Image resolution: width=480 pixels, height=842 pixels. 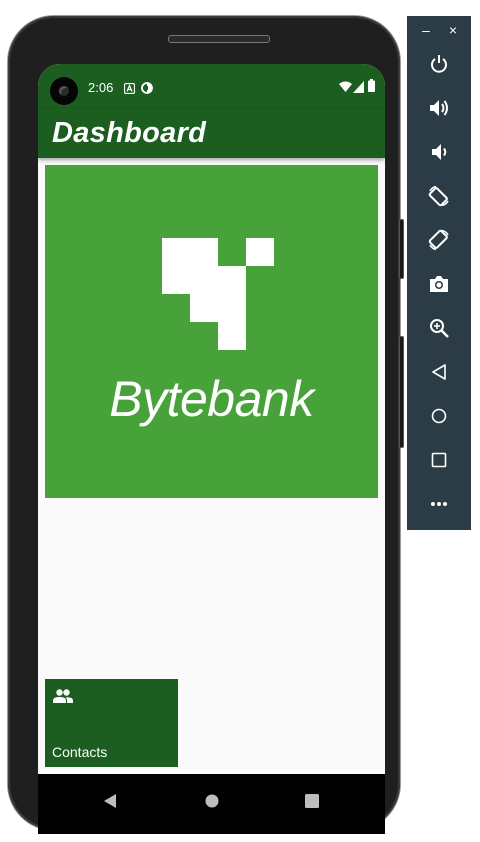 I want to click on zoom-icon, so click(x=439, y=328).